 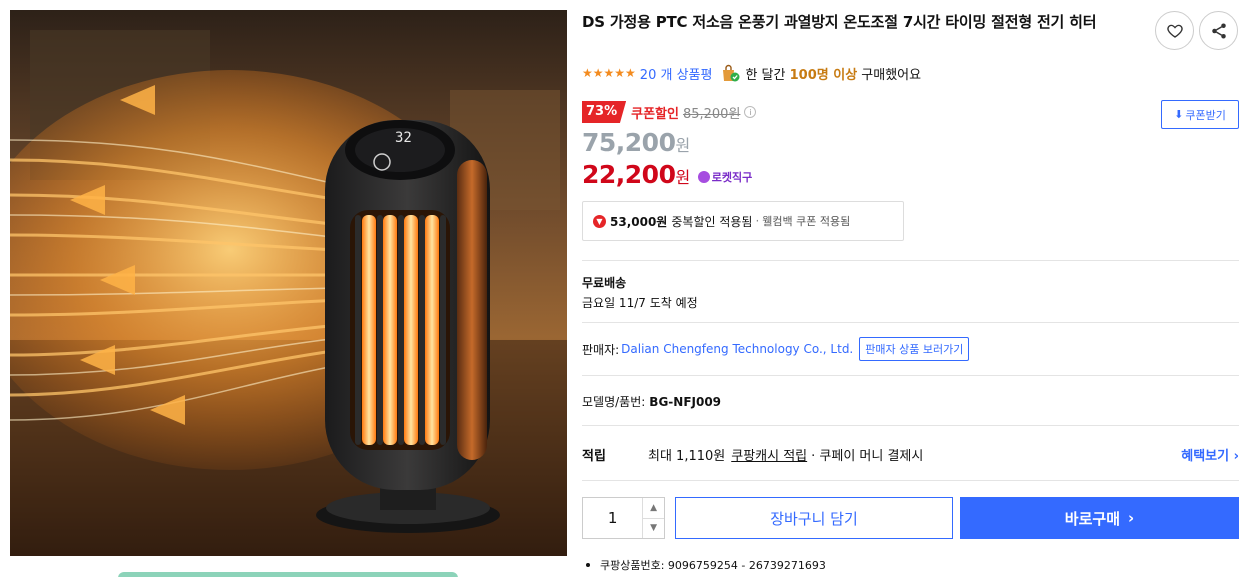 I want to click on coupon-price-unit: 원, so click(x=682, y=177).